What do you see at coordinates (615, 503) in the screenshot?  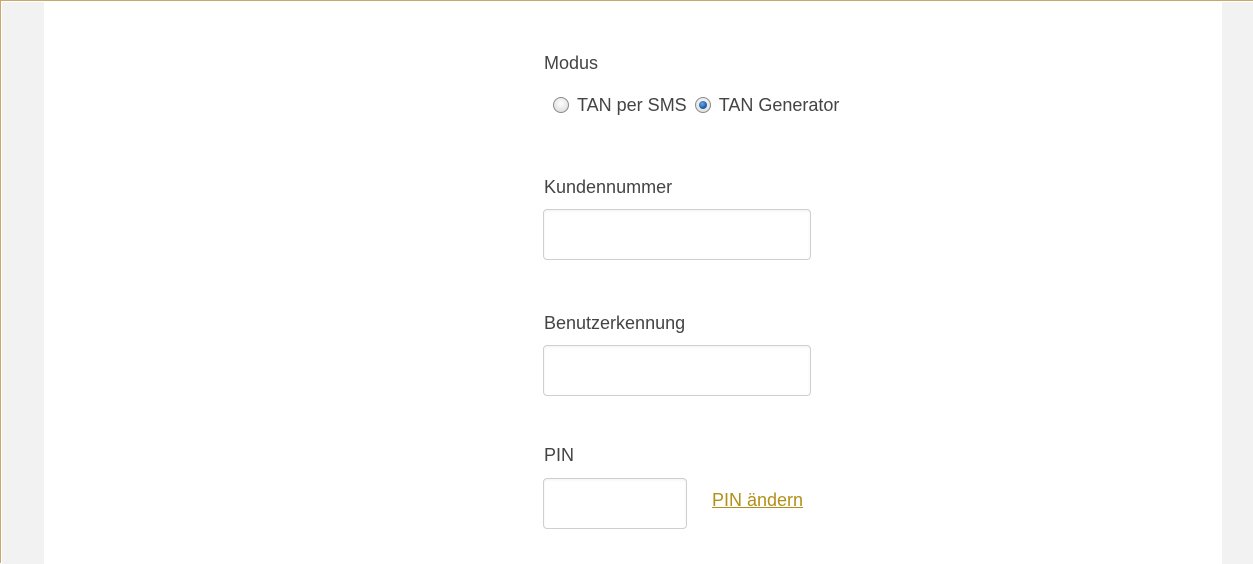 I see `pin-input` at bounding box center [615, 503].